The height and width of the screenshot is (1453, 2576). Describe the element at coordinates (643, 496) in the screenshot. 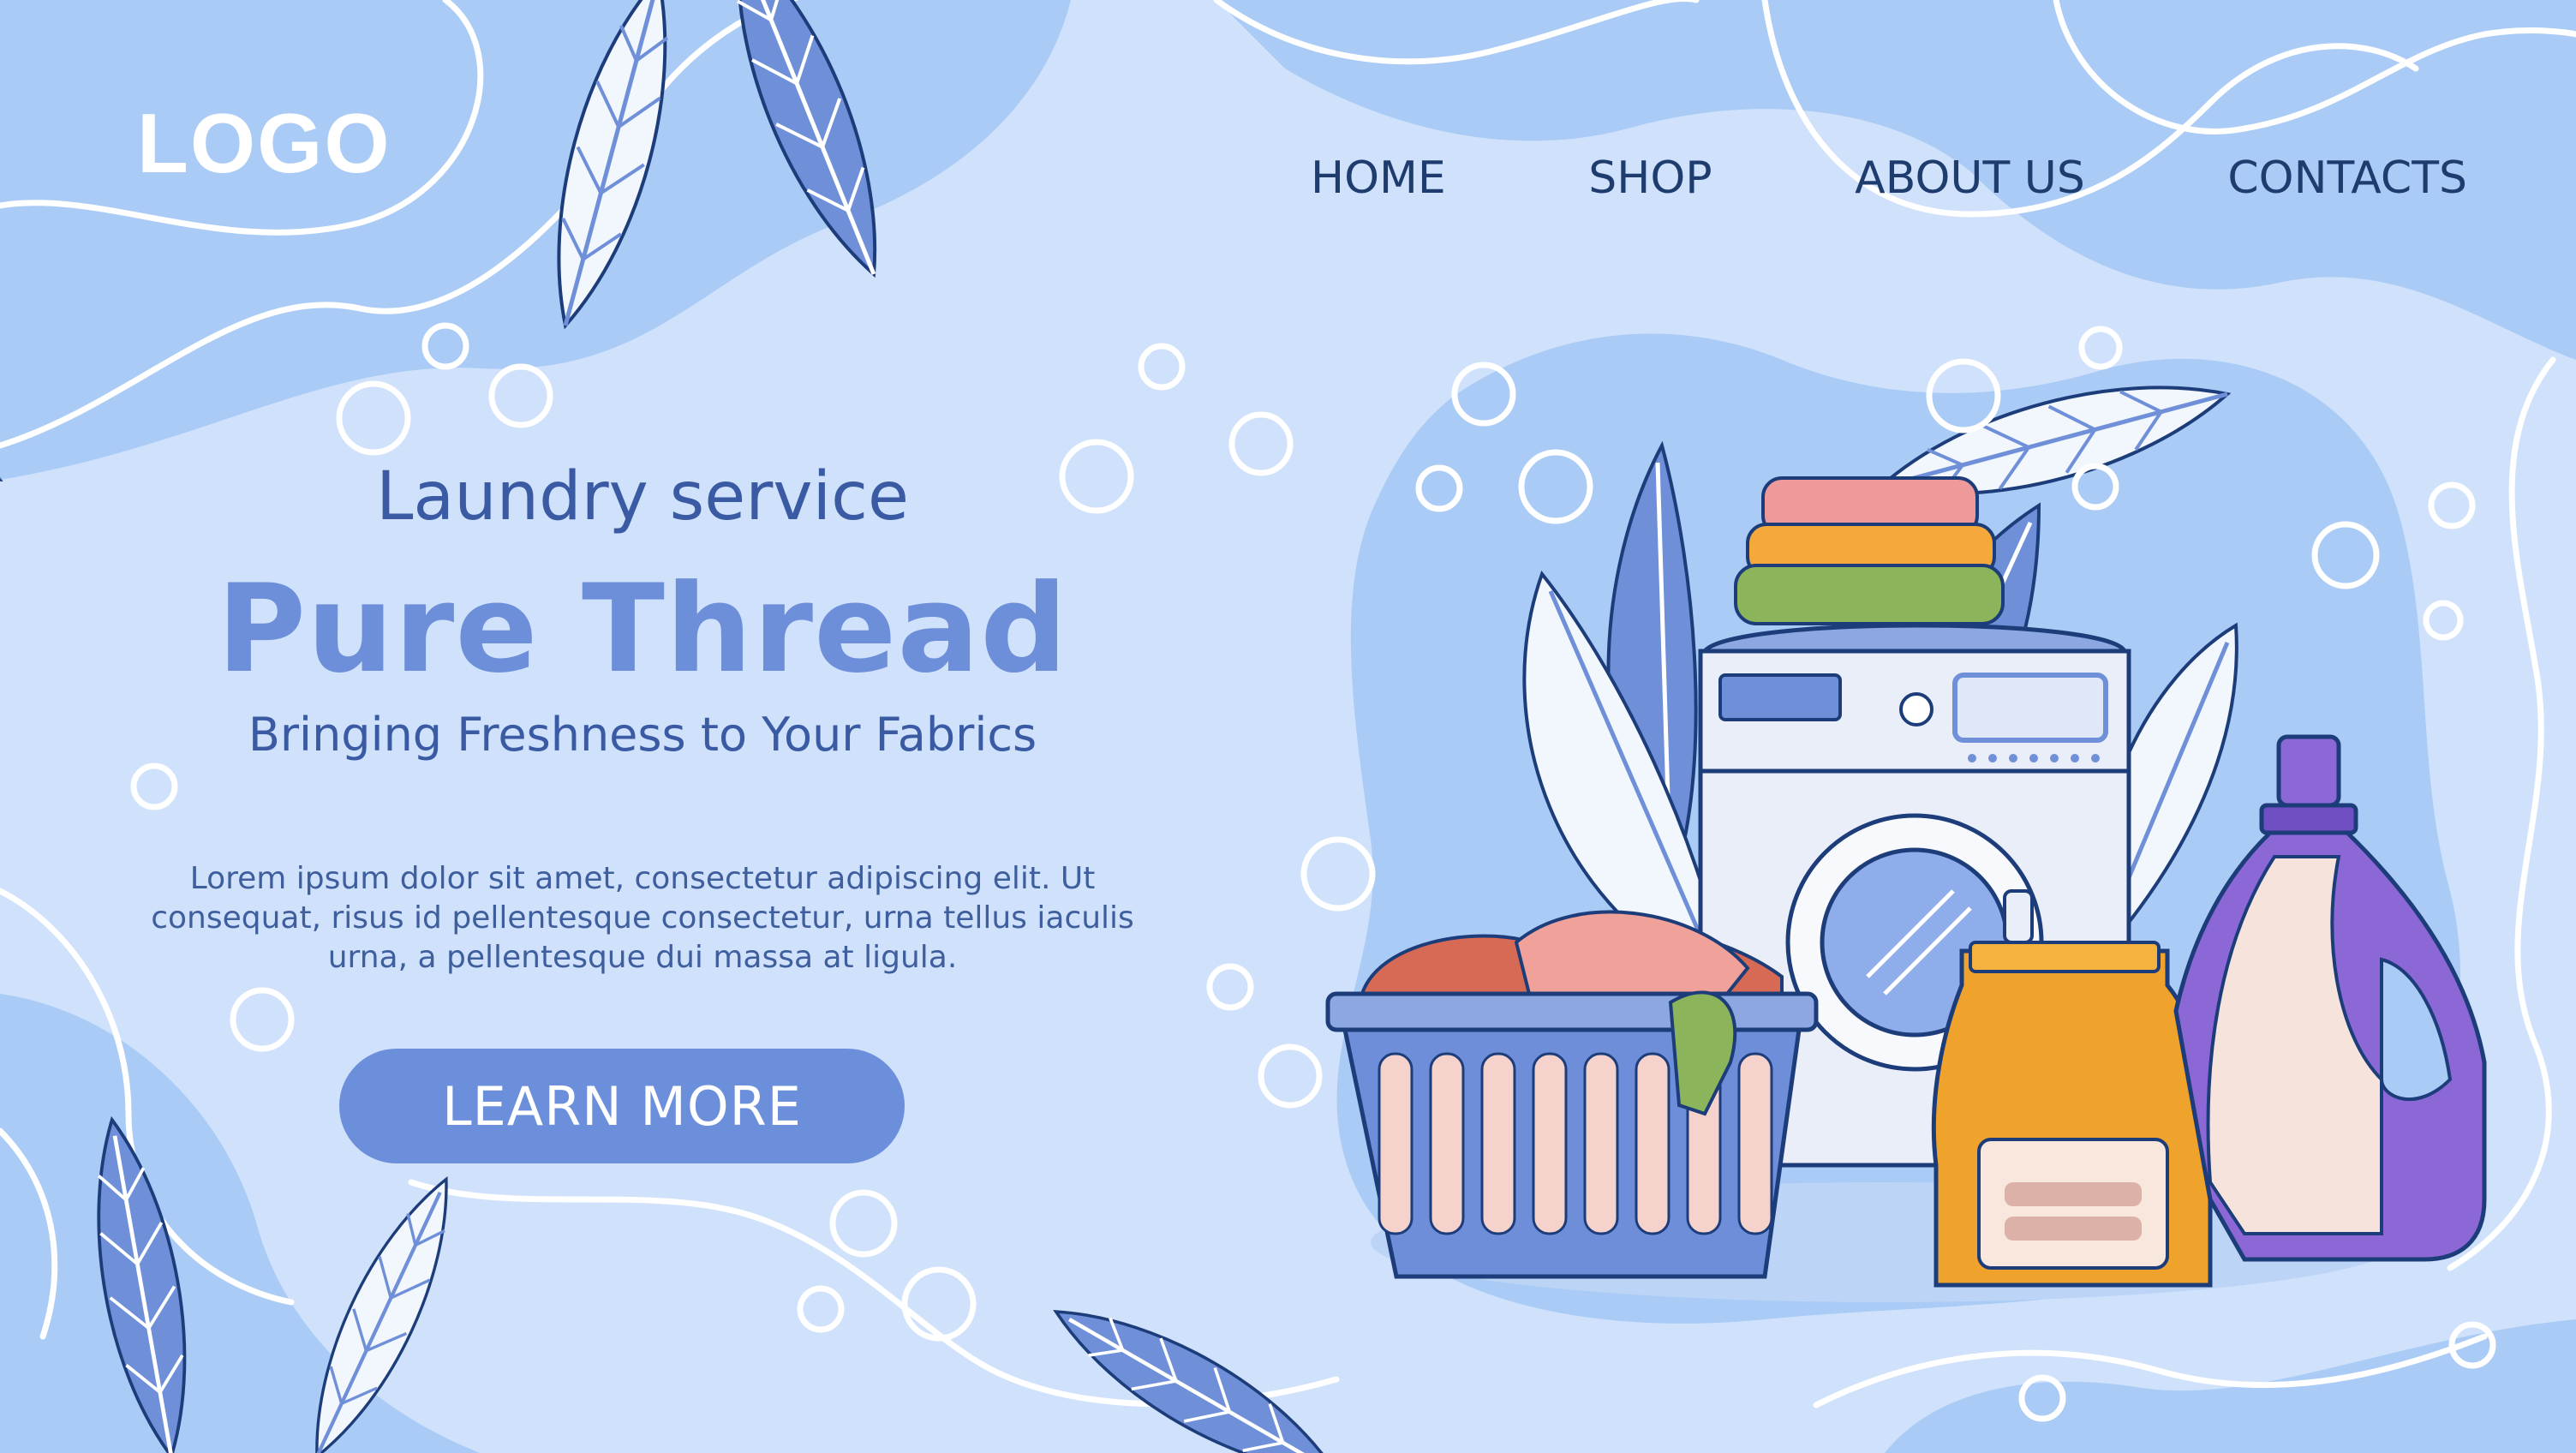

I see `hero-subtitle: Laundry service` at that location.